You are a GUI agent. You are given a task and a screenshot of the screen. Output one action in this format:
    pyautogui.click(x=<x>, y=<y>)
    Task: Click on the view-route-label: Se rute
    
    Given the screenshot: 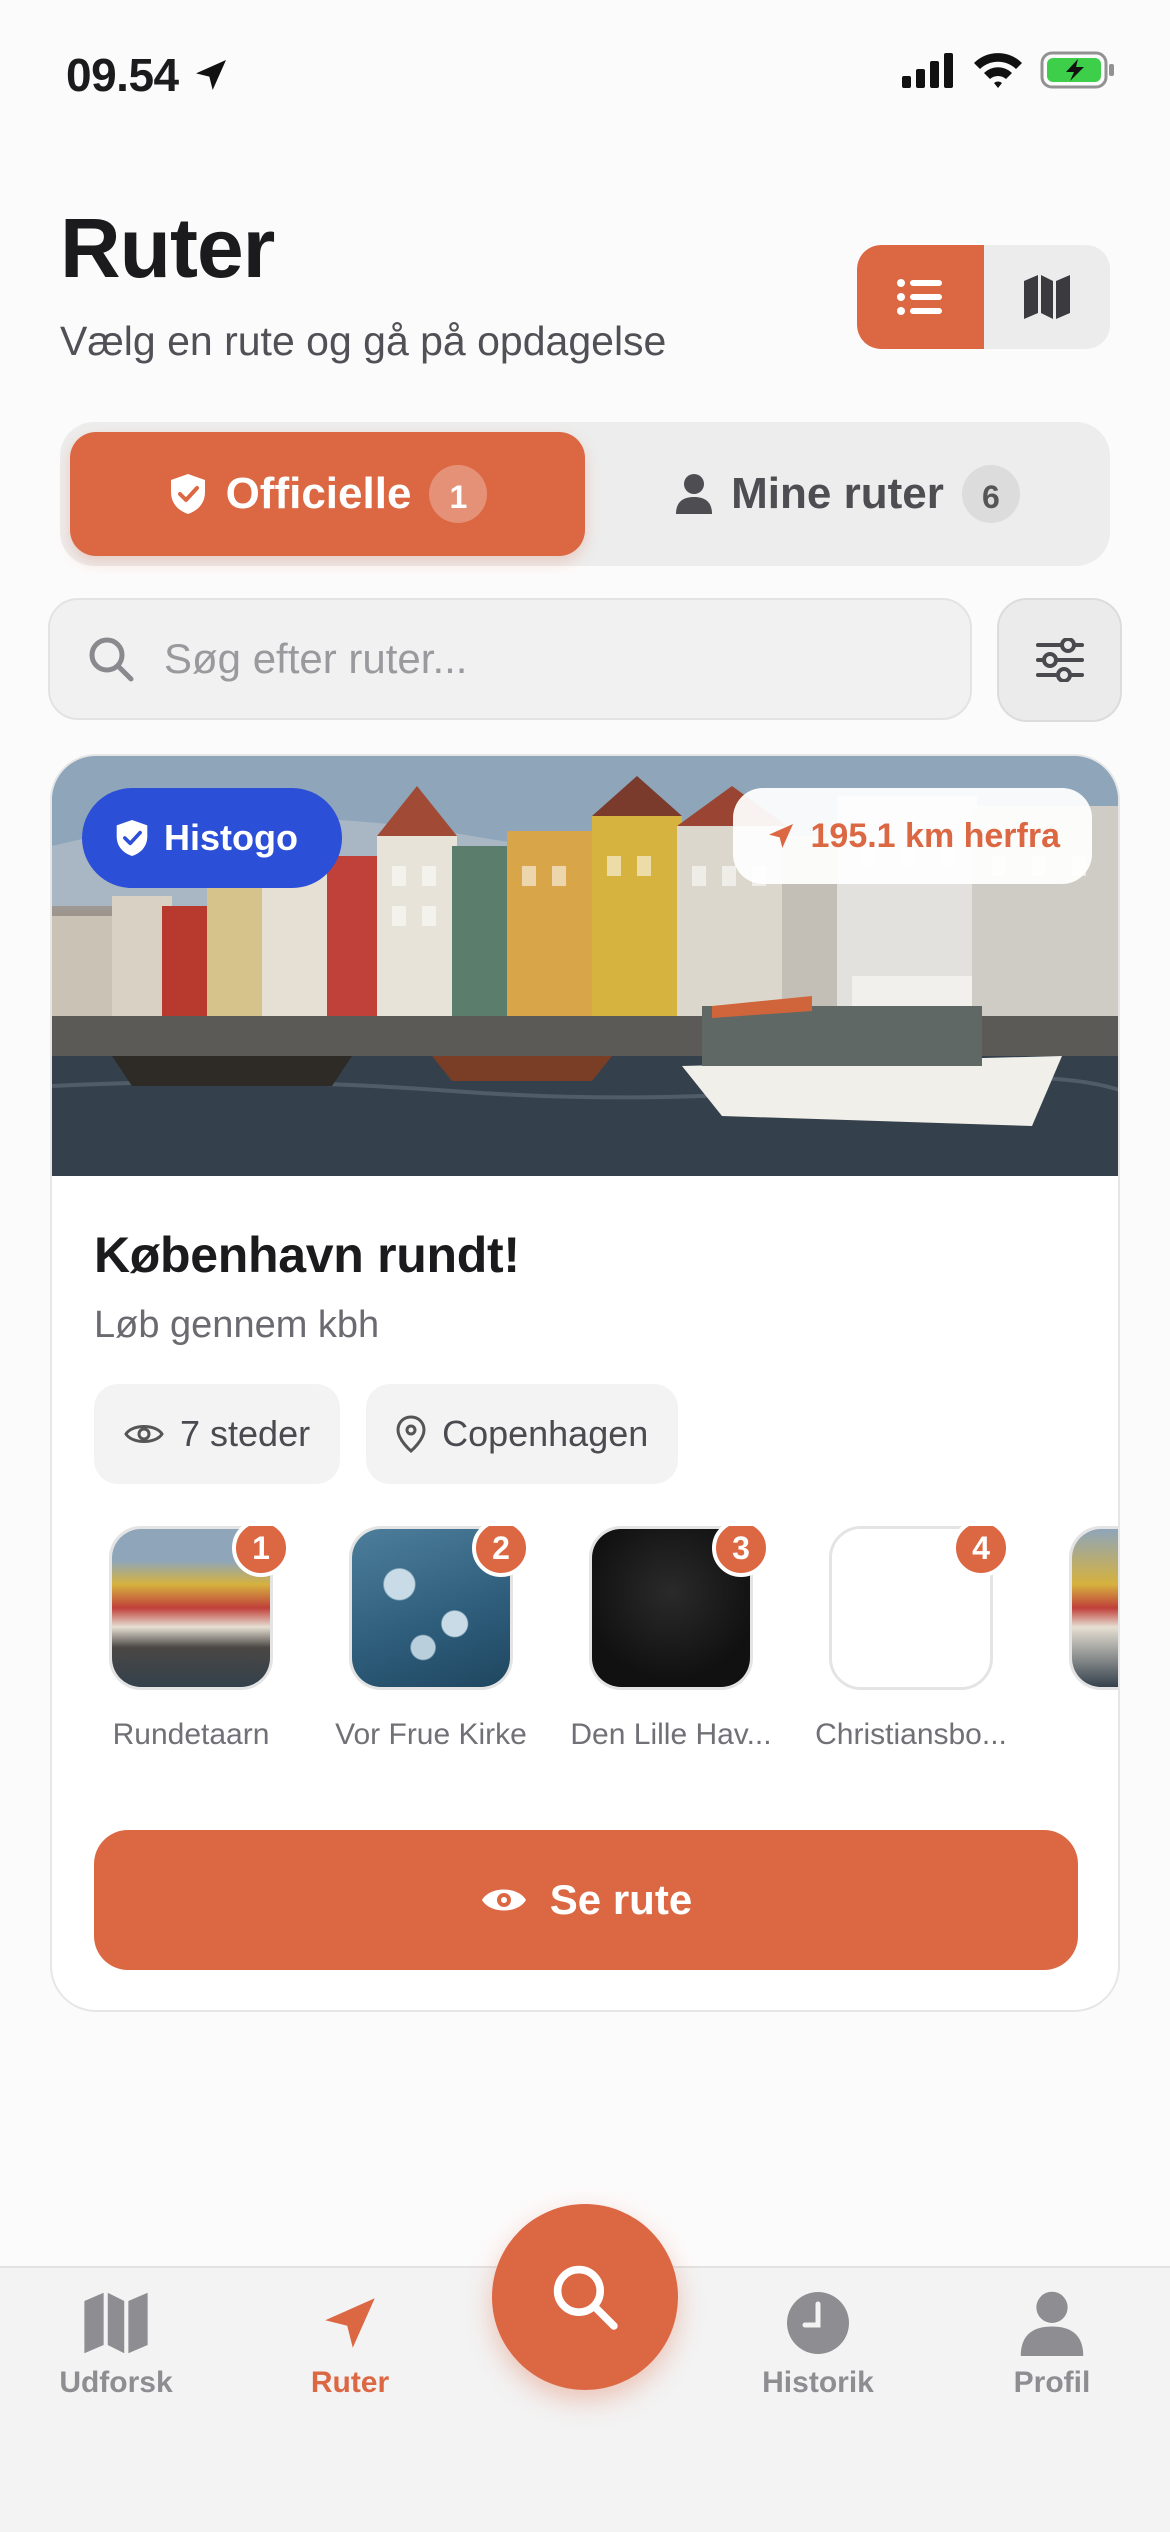 What is the action you would take?
    pyautogui.click(x=621, y=1899)
    